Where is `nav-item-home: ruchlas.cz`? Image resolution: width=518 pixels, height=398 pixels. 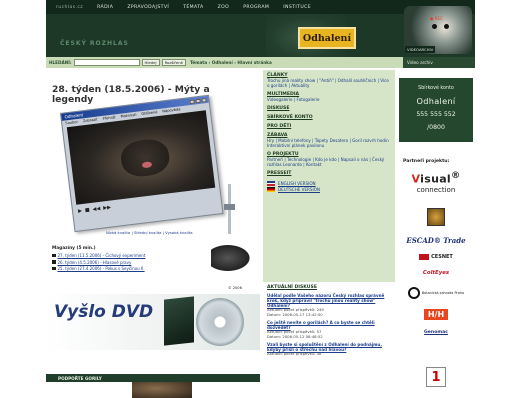 nav-item-home: ruchlas.cz is located at coordinates (69, 7).